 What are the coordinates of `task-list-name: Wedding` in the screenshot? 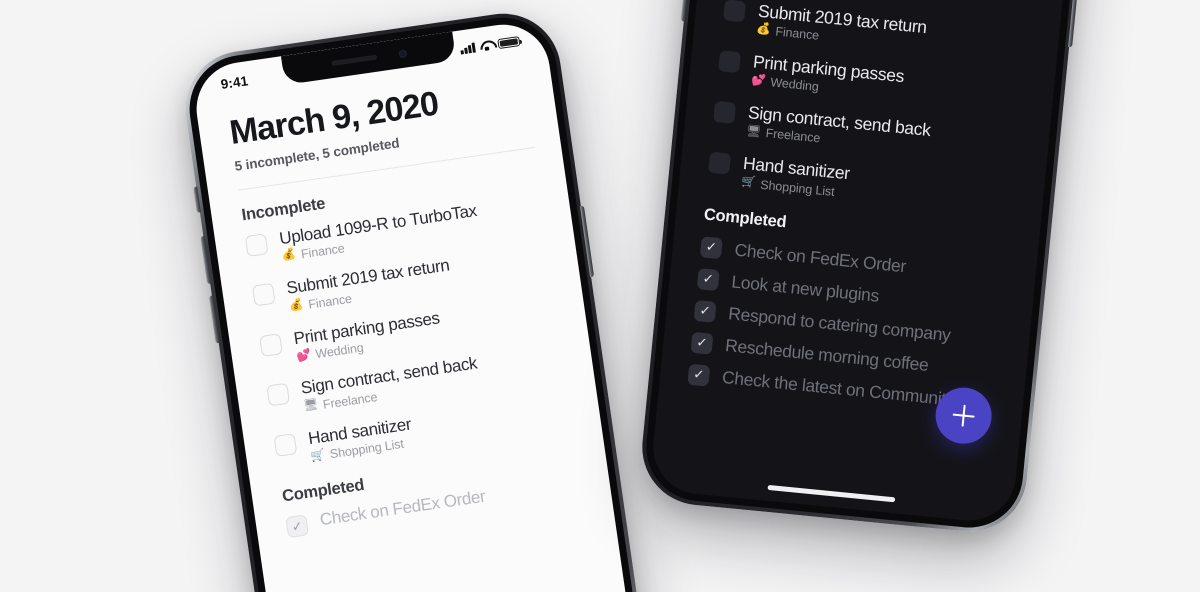 It's located at (794, 85).